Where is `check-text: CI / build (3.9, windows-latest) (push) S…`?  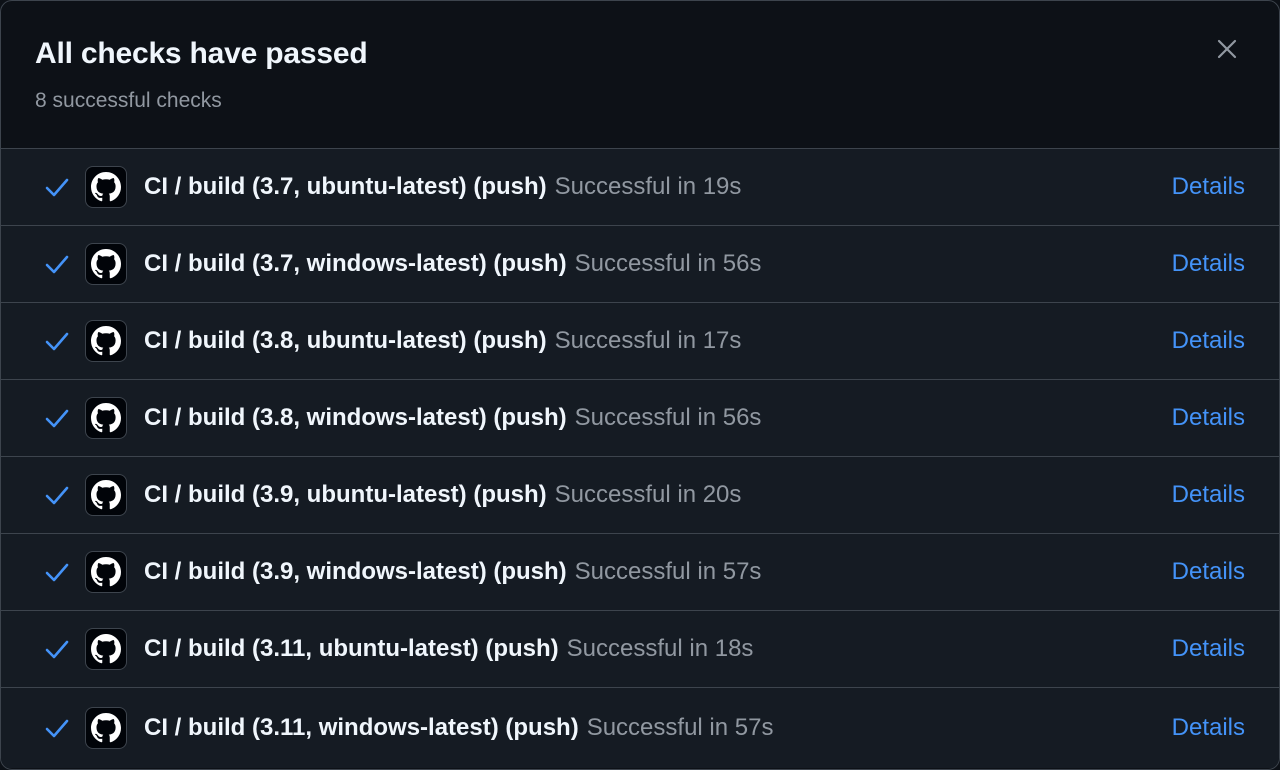 check-text: CI / build (3.9, windows-latest) (push) S… is located at coordinates (452, 572).